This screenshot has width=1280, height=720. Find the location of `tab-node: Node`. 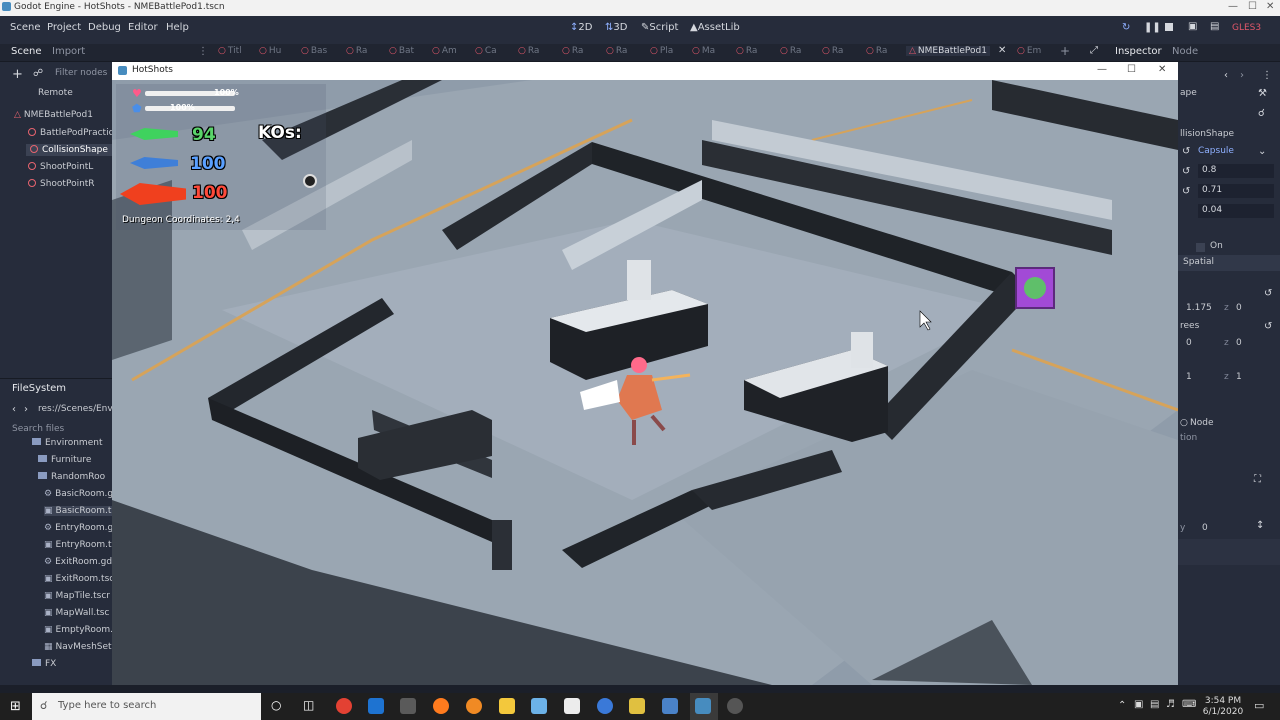

tab-node: Node is located at coordinates (1185, 51).